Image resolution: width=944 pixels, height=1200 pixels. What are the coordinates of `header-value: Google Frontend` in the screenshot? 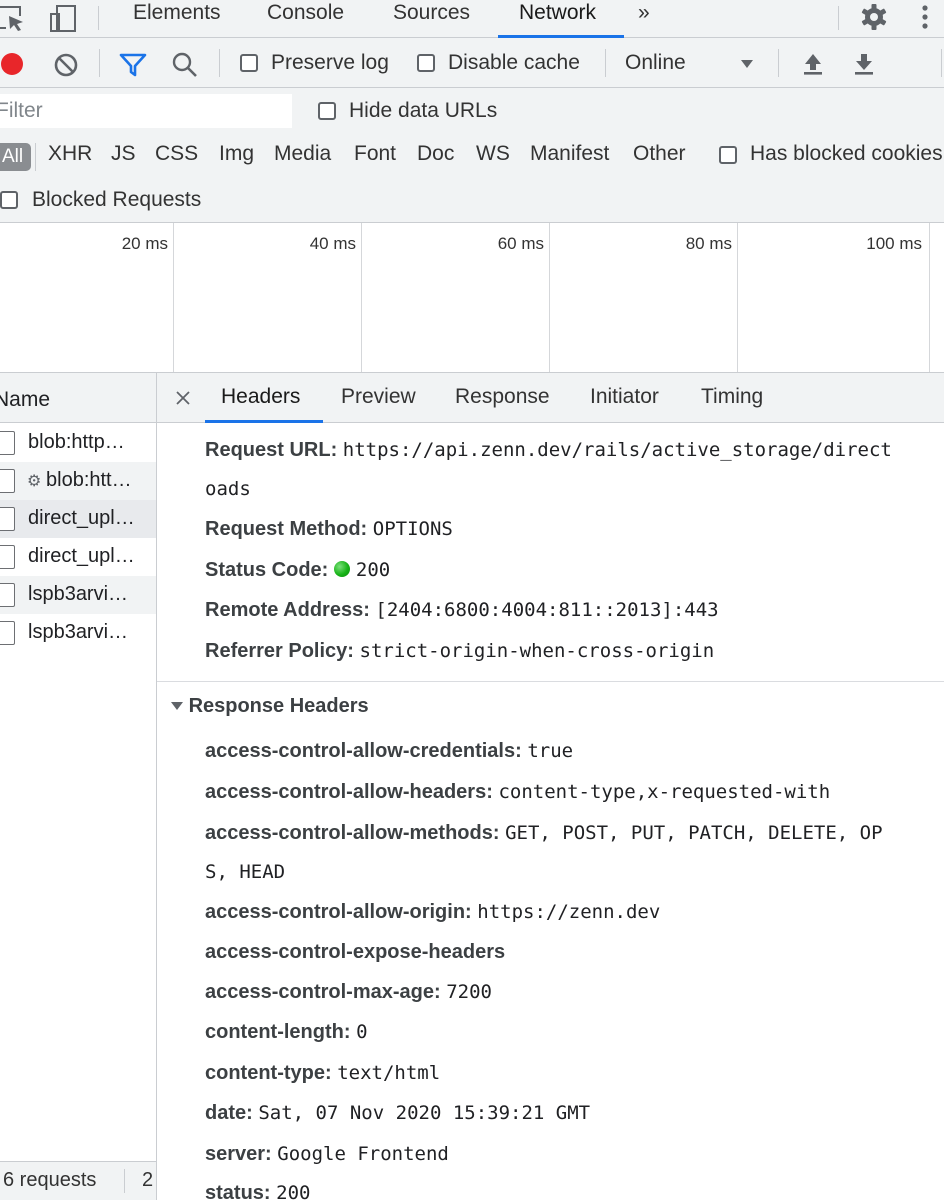 It's located at (363, 1154).